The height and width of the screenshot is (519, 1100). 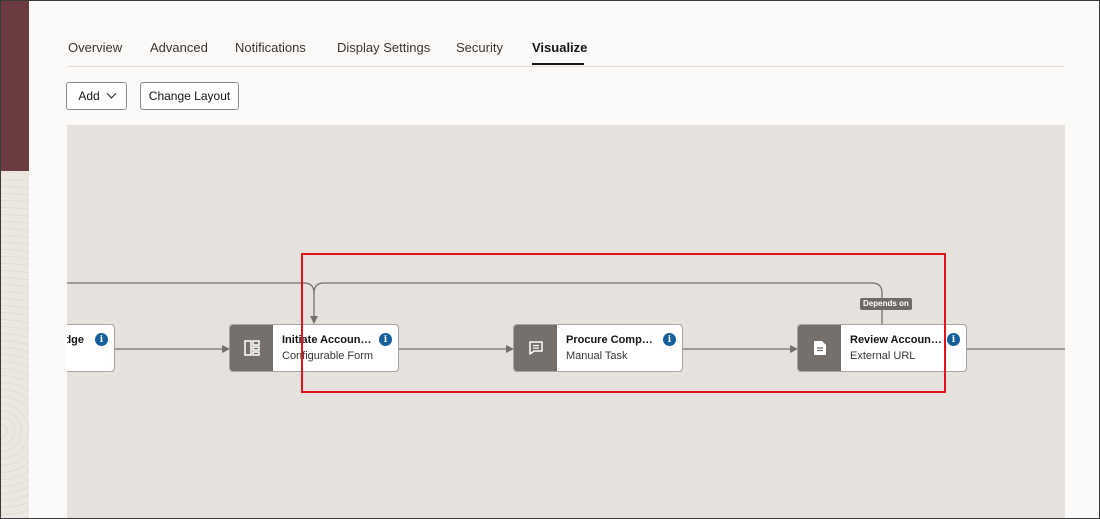 I want to click on tab-visualize: Visualize, so click(x=559, y=47).